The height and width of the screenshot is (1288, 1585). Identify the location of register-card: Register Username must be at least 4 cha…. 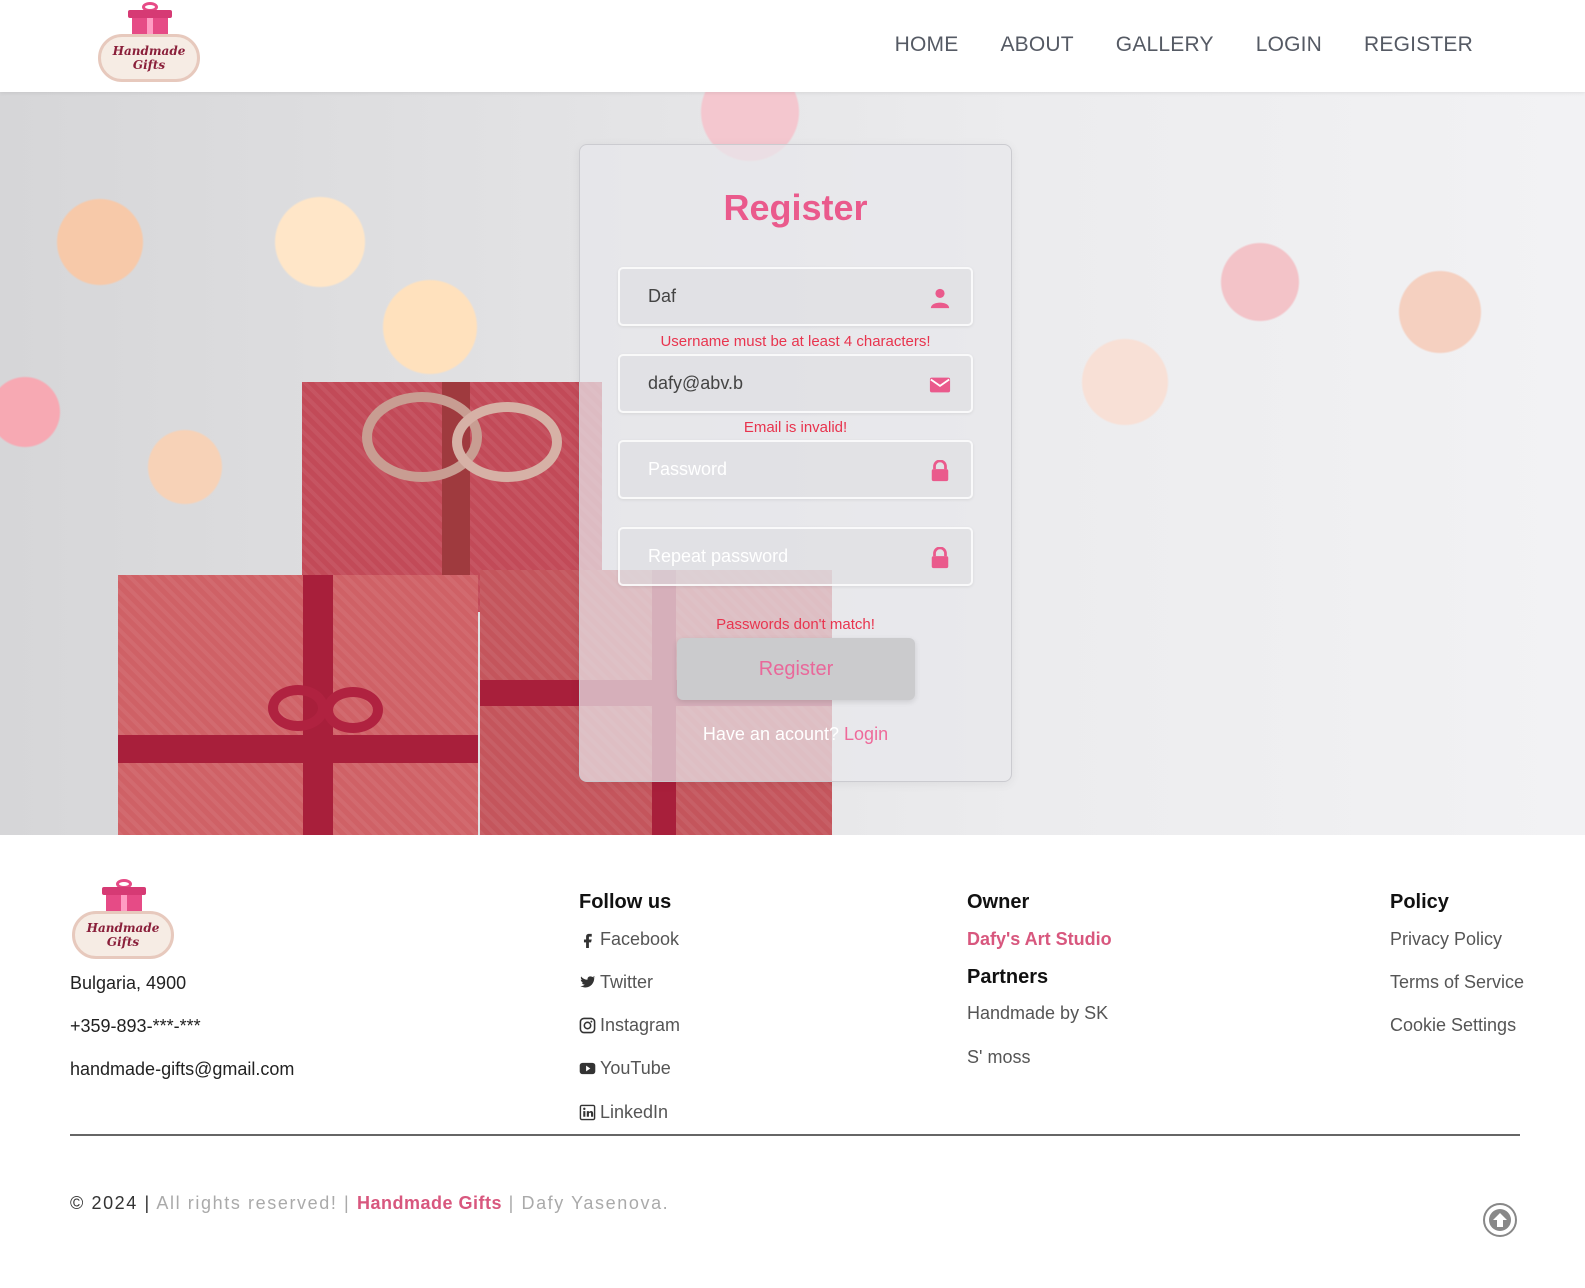
(795, 463).